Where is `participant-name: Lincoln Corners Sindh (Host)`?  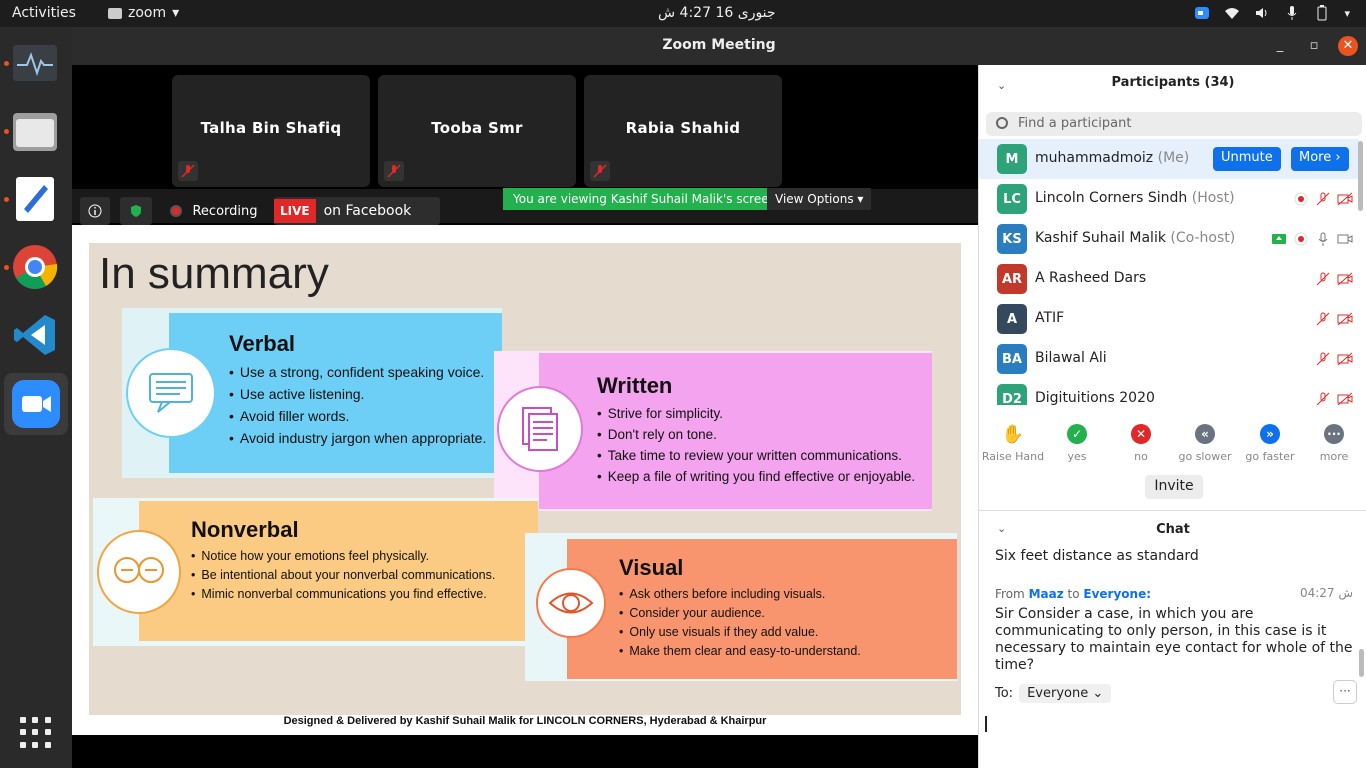
participant-name: Lincoln Corners Sindh (Host) is located at coordinates (1135, 198).